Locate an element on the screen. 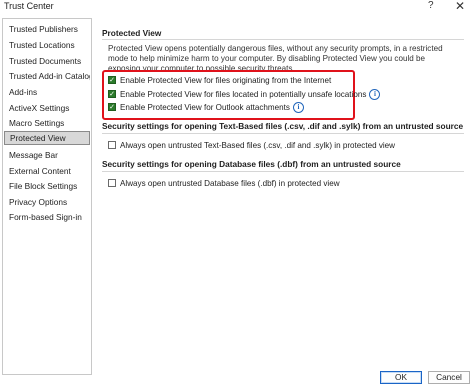  sidebar-item-message-bar: Message Bar is located at coordinates (47, 155).